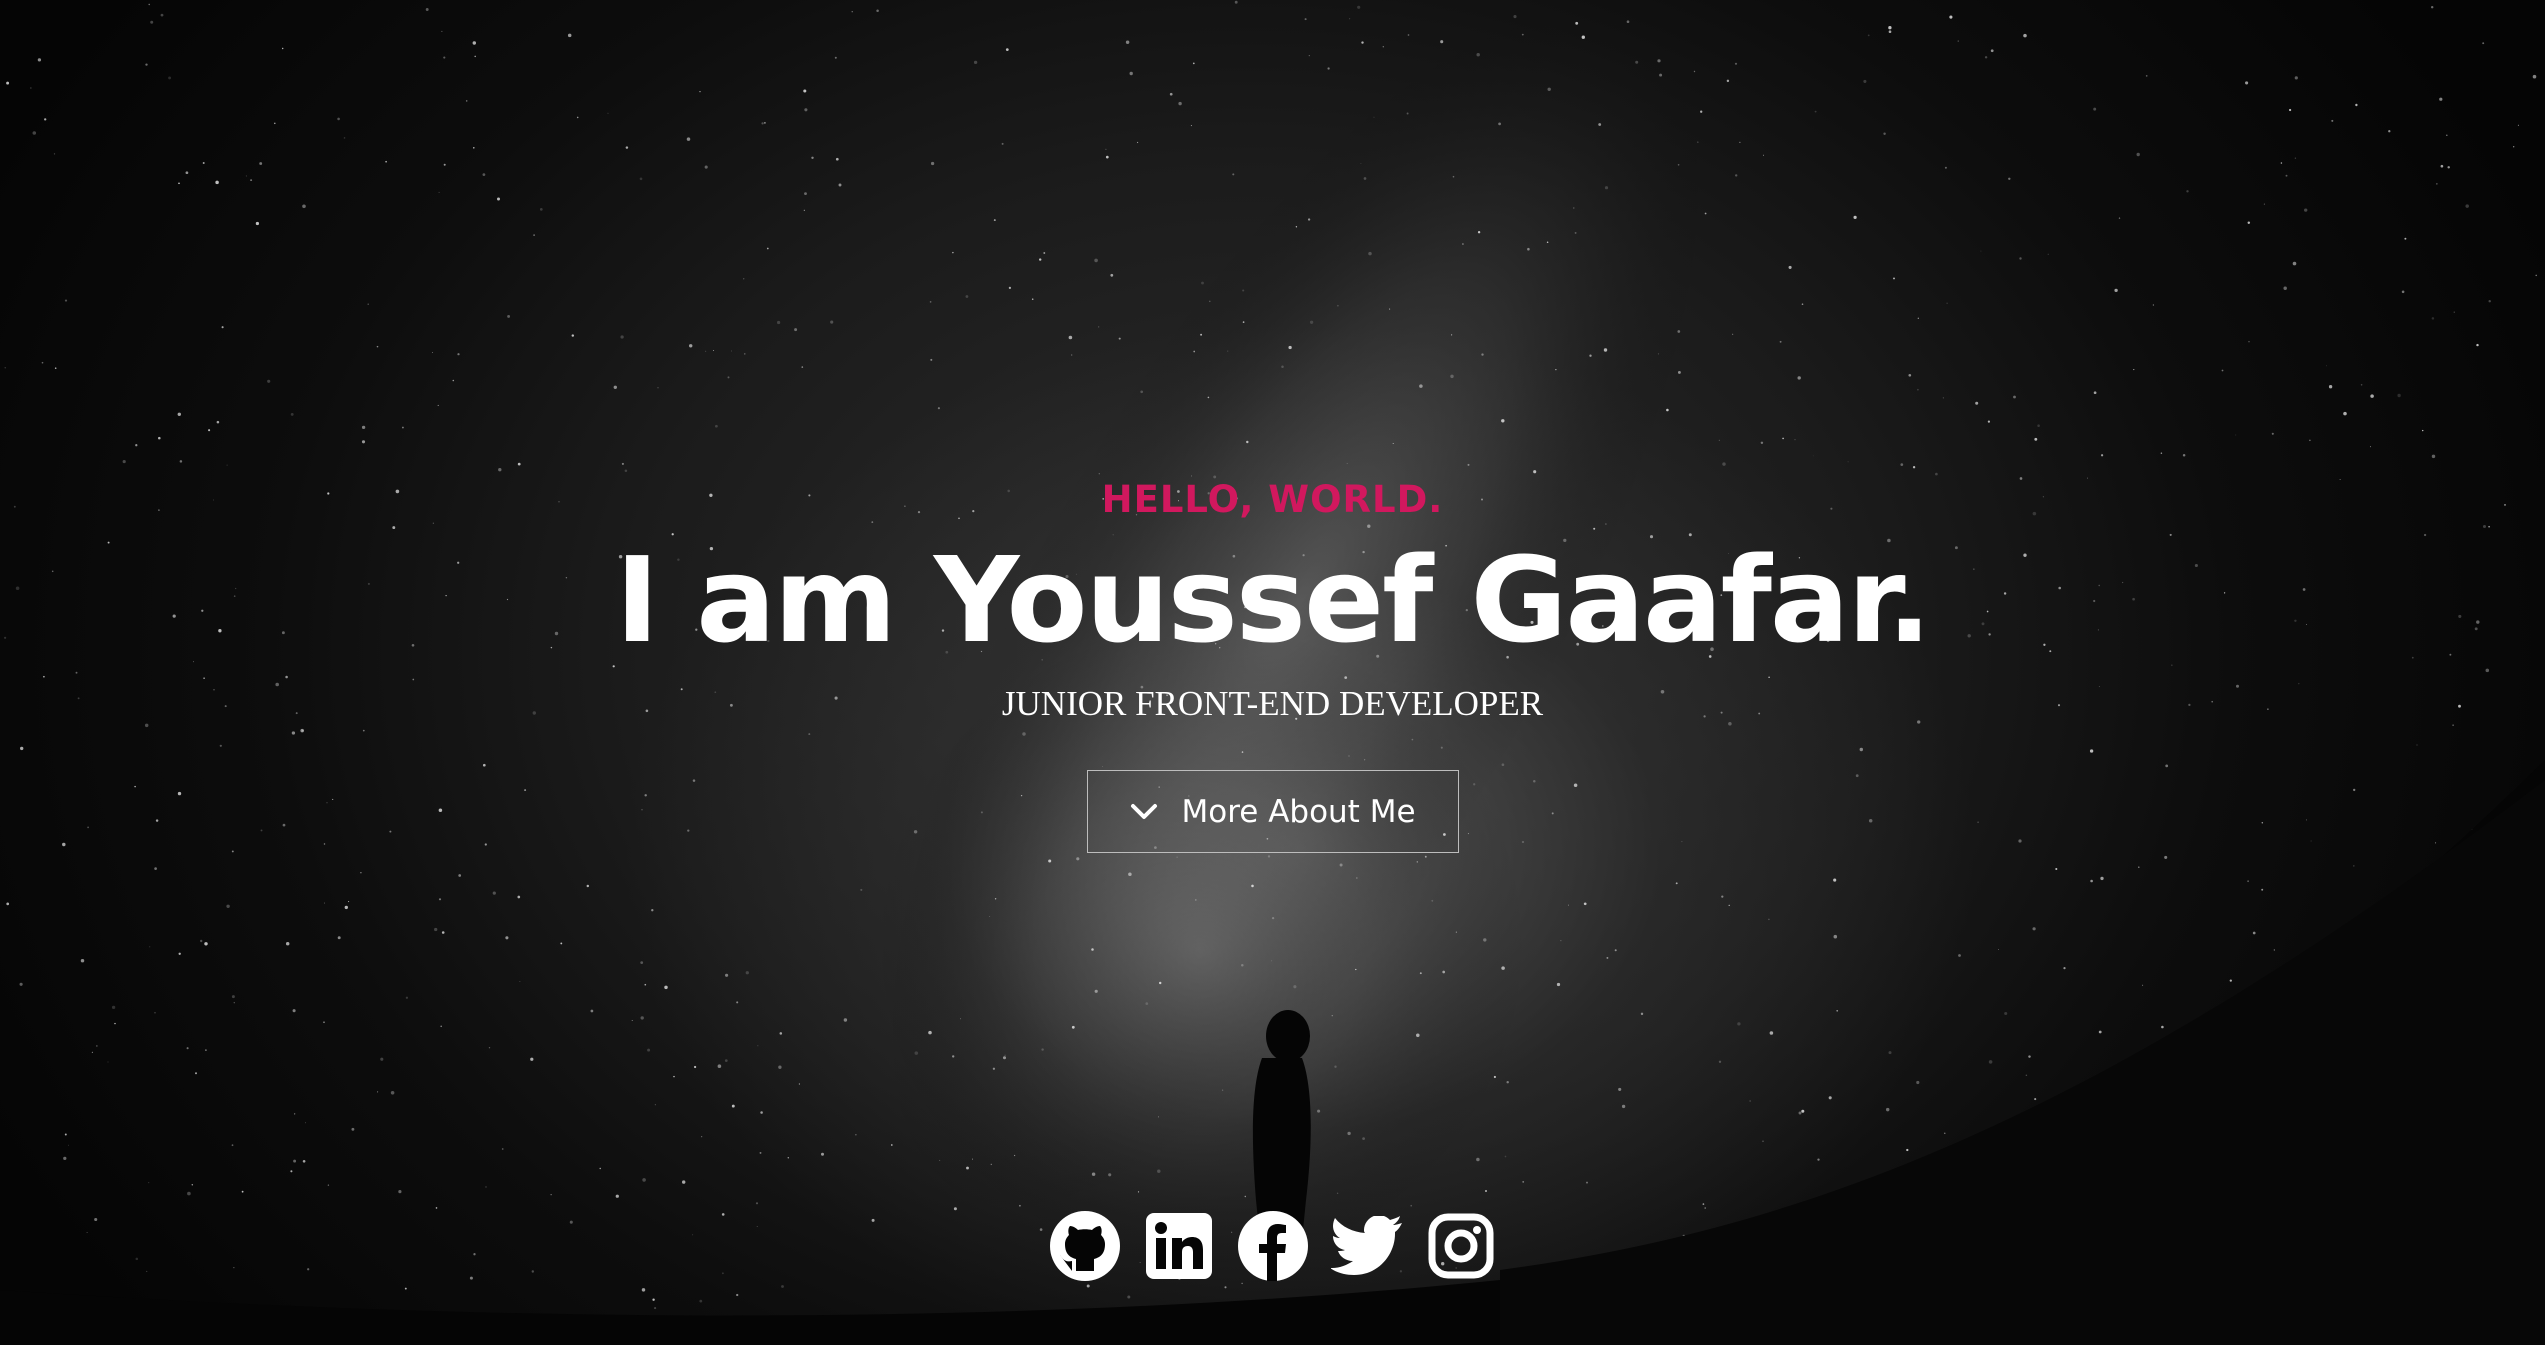 This screenshot has height=1345, width=2545. I want to click on github-link, so click(1085, 1246).